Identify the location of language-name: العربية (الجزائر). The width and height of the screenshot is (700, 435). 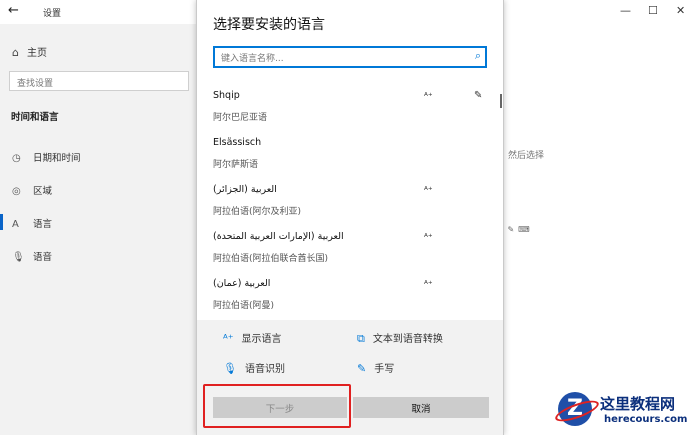
(245, 189).